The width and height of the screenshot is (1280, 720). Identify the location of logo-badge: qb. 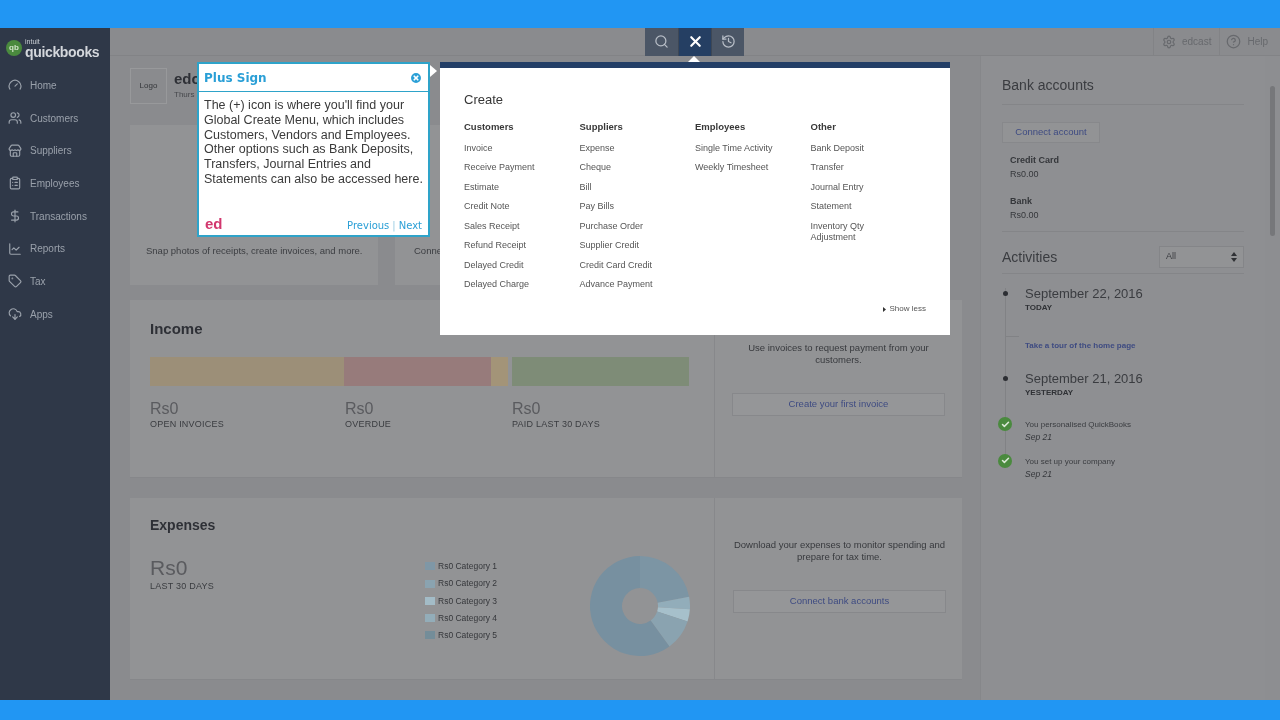
(14, 48).